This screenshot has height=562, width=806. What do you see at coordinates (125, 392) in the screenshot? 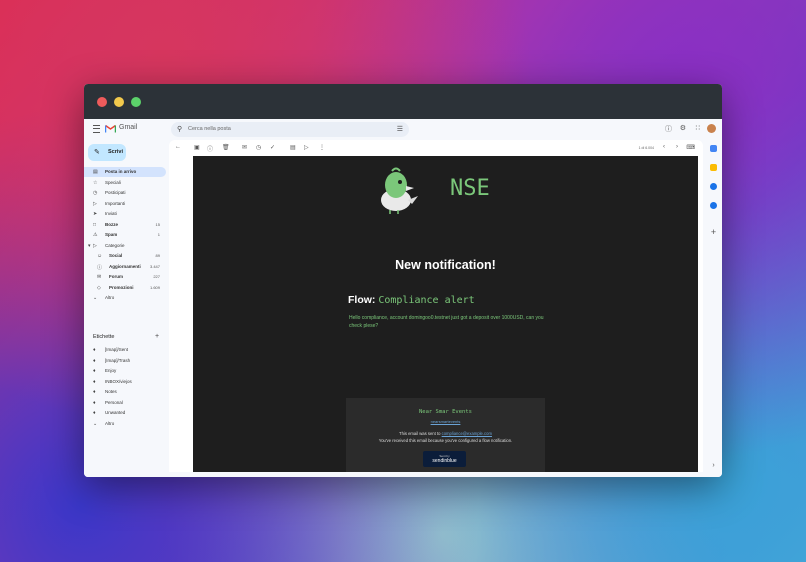
I see `label-item: ♦ Notes` at bounding box center [125, 392].